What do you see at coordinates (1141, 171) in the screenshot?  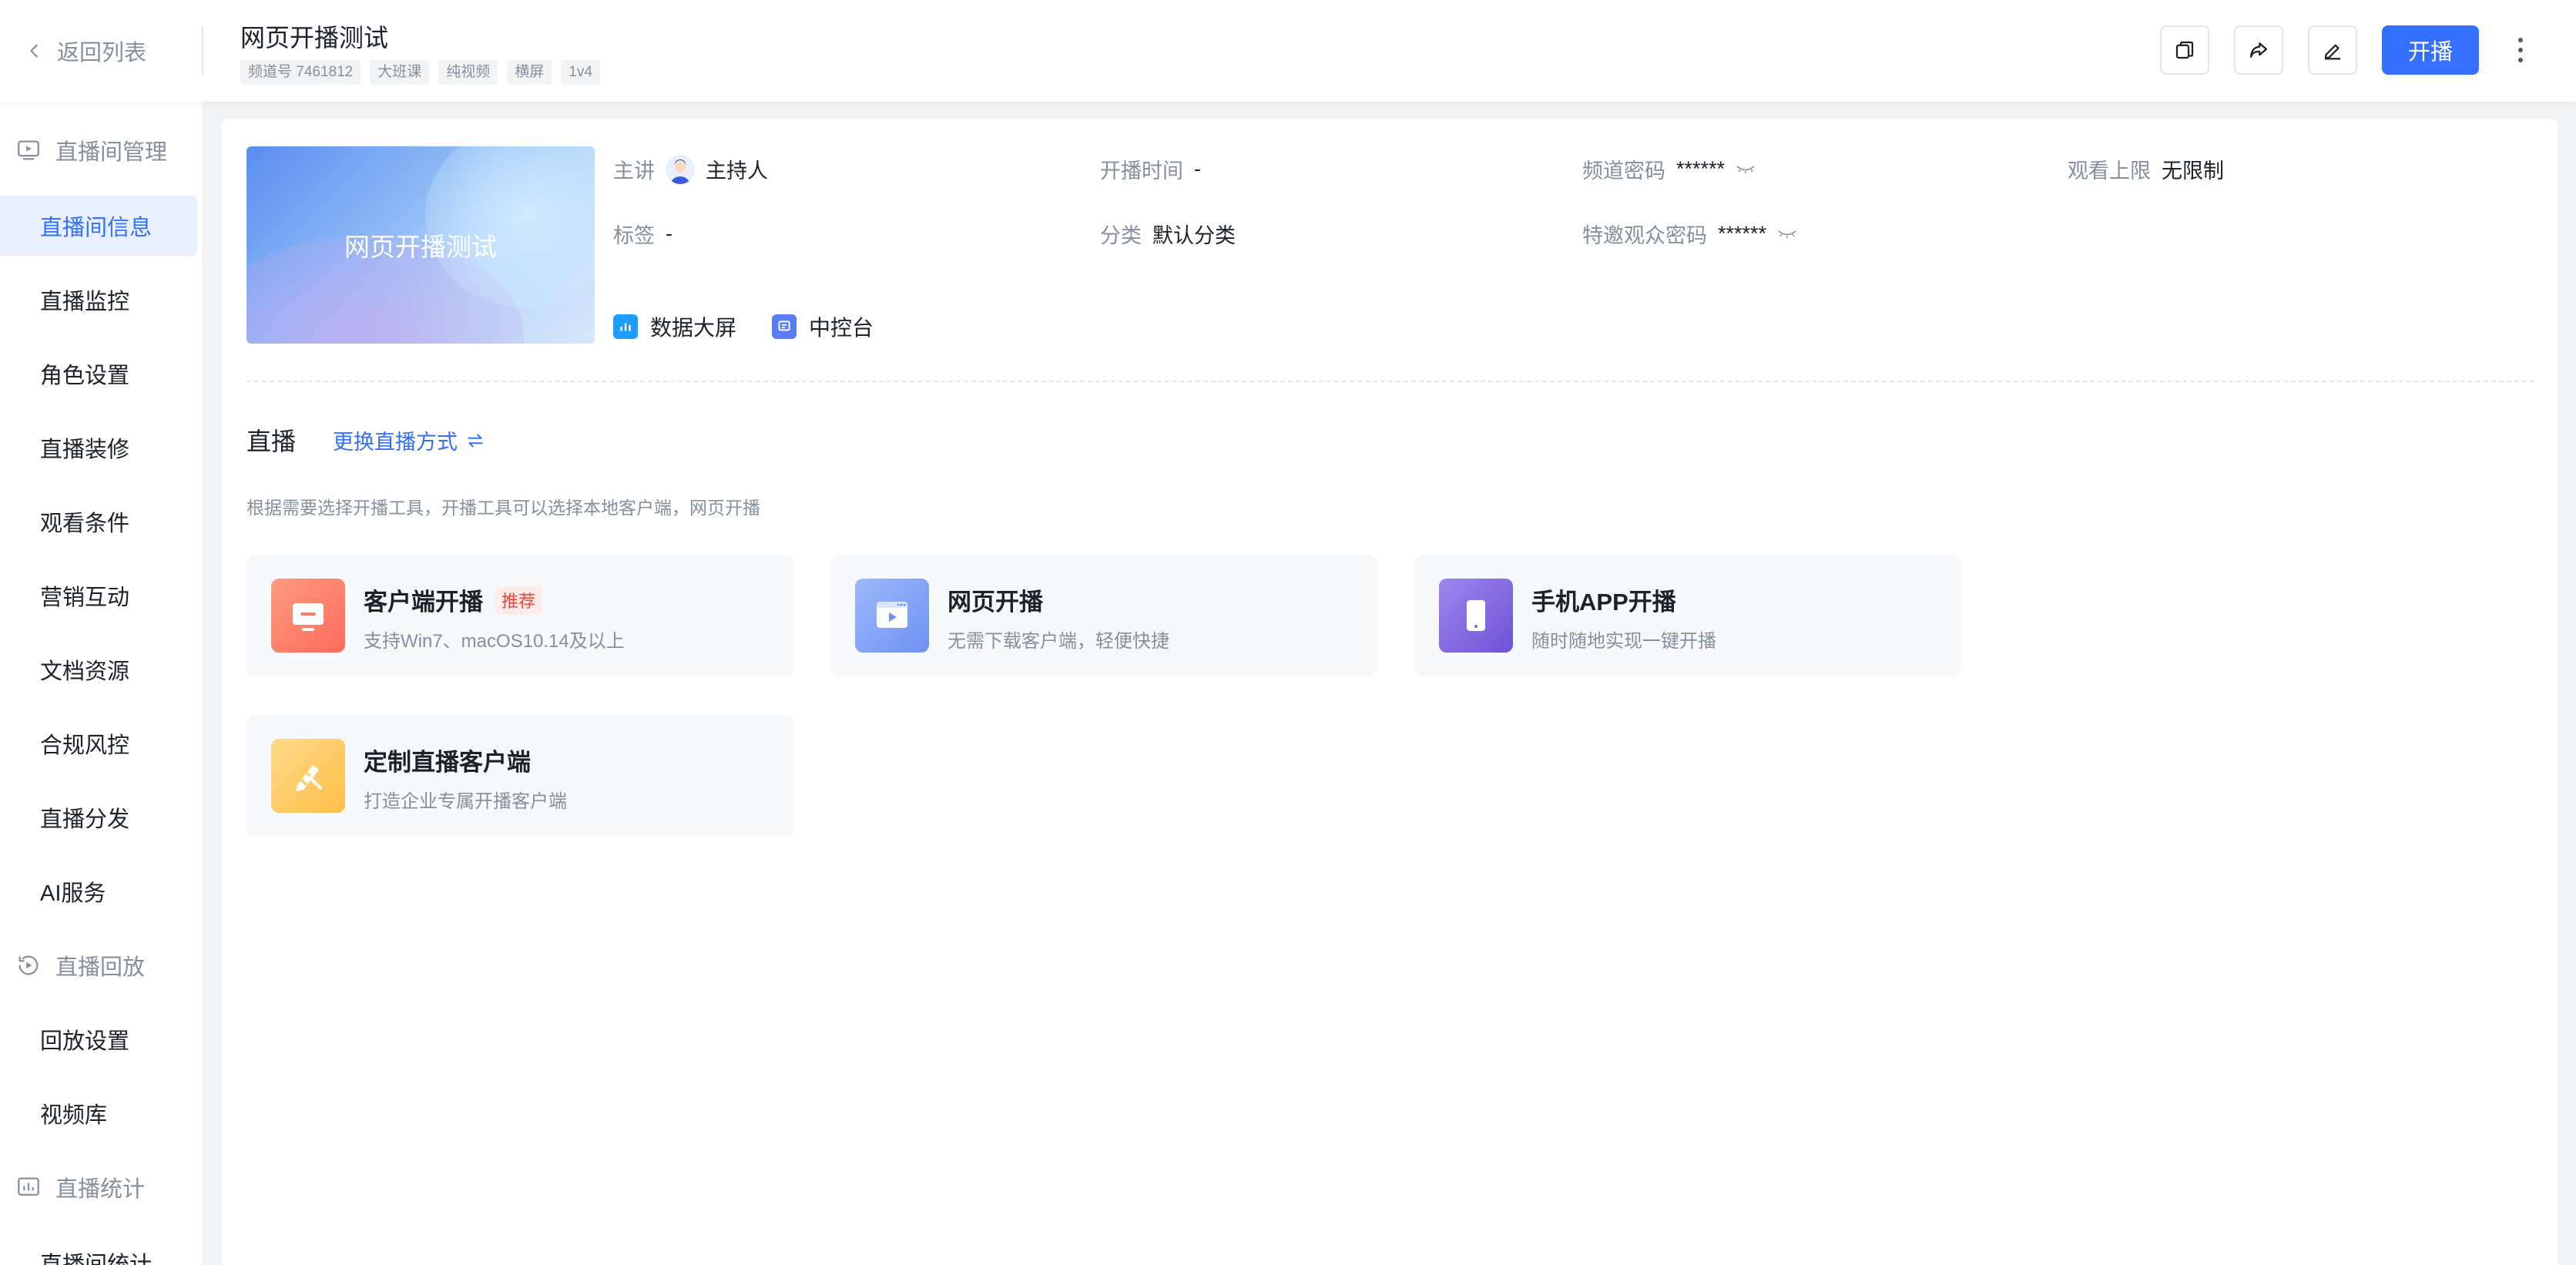 I see `start-time-key: 开播时间` at bounding box center [1141, 171].